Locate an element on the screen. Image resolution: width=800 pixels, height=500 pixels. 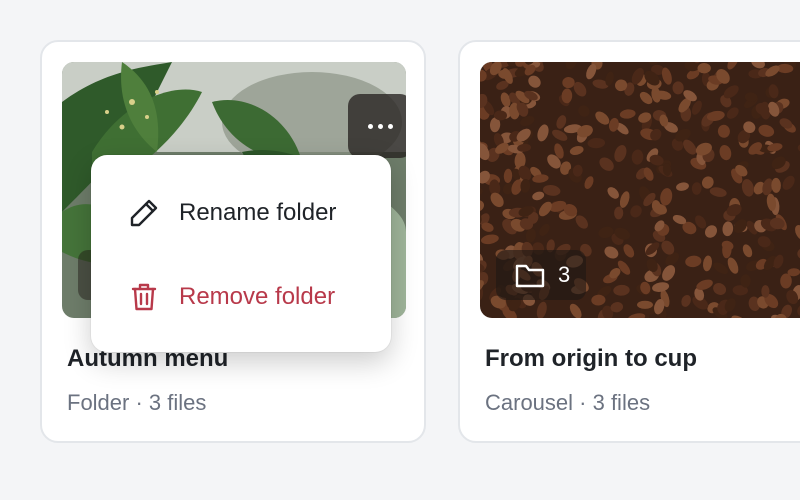
file-count: 3 is located at coordinates (564, 274).